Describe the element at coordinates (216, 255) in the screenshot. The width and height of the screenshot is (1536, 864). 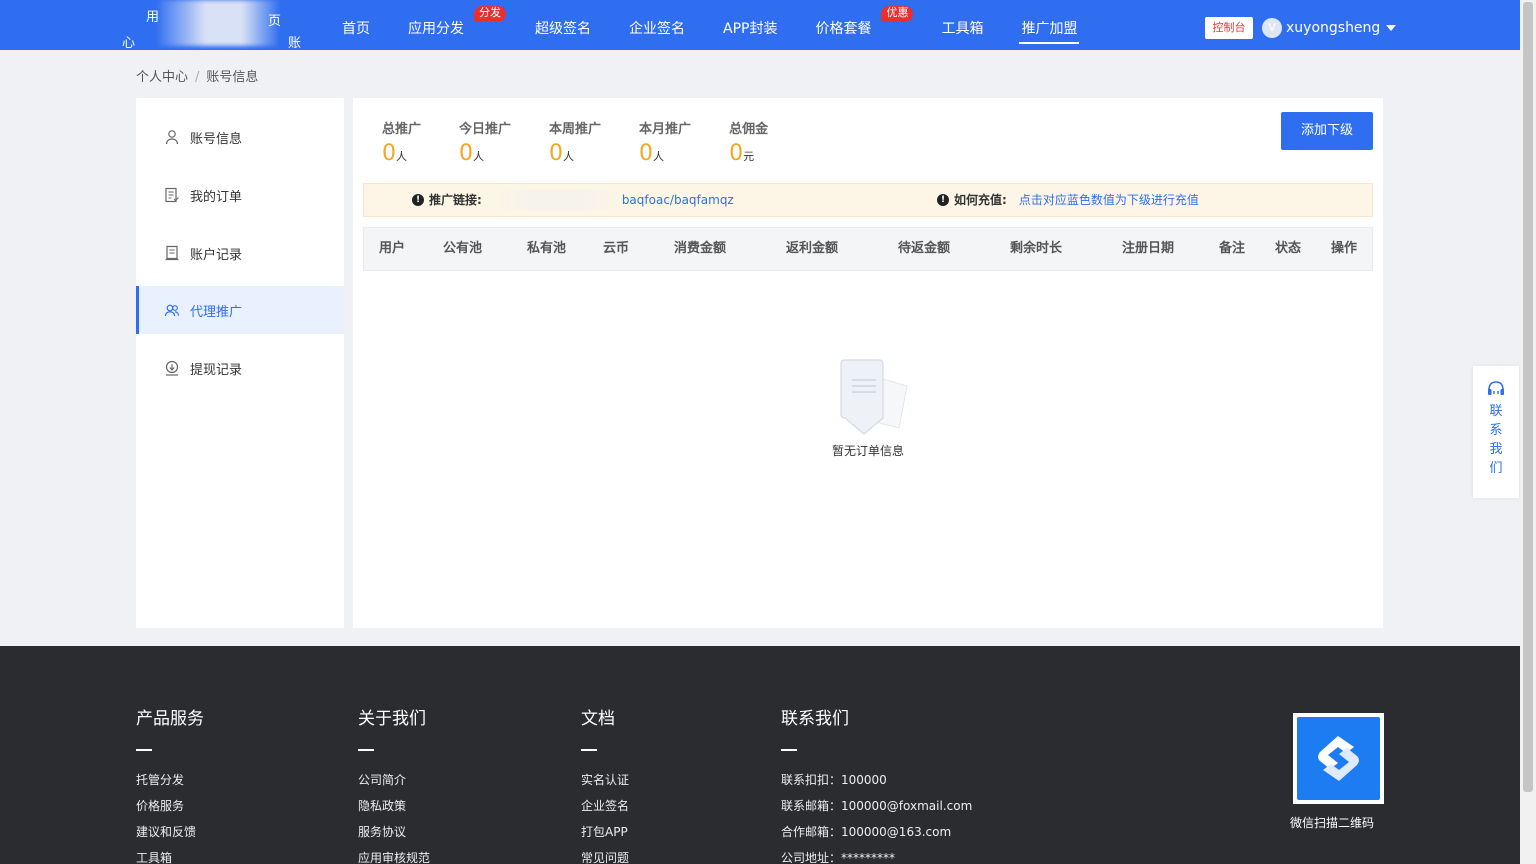
I see `sidebar-item-label: 账户记录` at that location.